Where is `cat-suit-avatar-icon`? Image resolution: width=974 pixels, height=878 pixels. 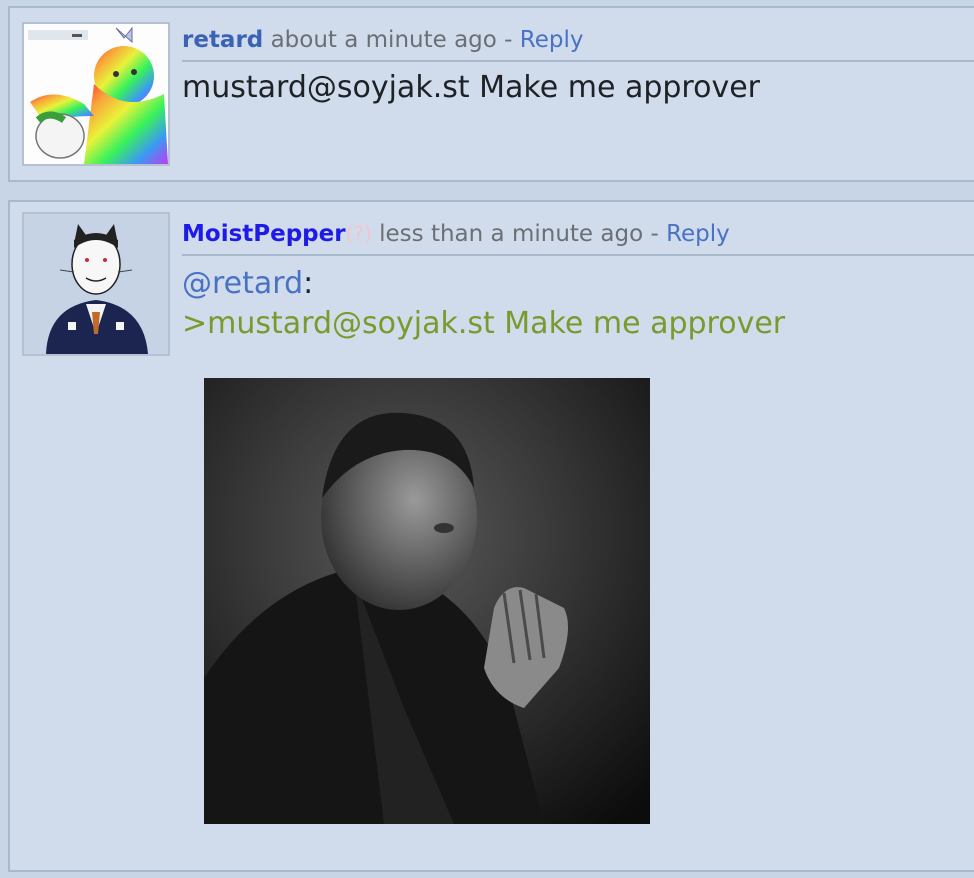 cat-suit-avatar-icon is located at coordinates (96, 284).